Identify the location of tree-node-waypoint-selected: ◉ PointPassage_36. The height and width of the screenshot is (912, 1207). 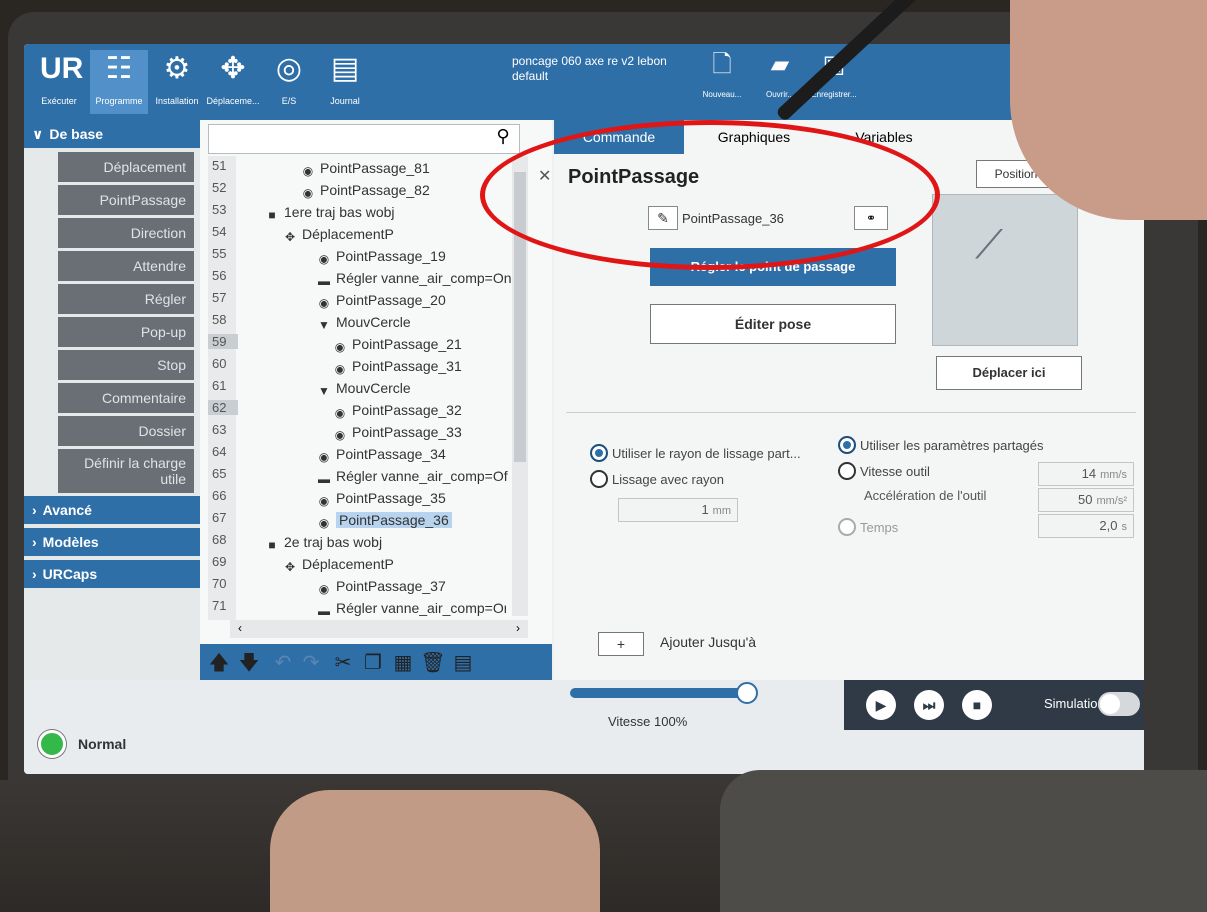
(384, 520).